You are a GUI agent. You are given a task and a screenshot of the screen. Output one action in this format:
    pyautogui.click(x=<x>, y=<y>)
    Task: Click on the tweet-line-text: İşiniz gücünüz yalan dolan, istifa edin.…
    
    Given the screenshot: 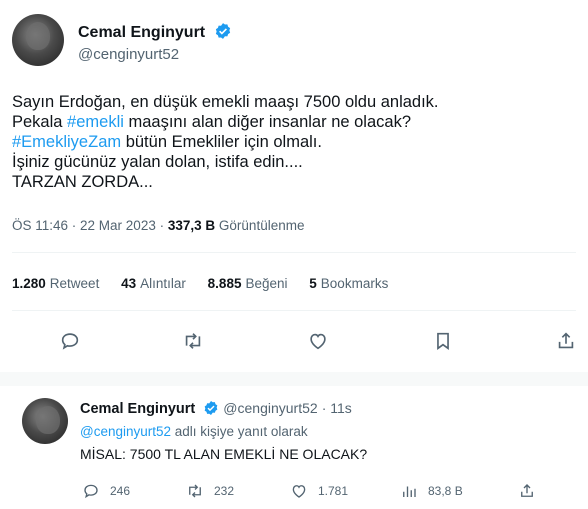 What is the action you would take?
    pyautogui.click(x=157, y=162)
    